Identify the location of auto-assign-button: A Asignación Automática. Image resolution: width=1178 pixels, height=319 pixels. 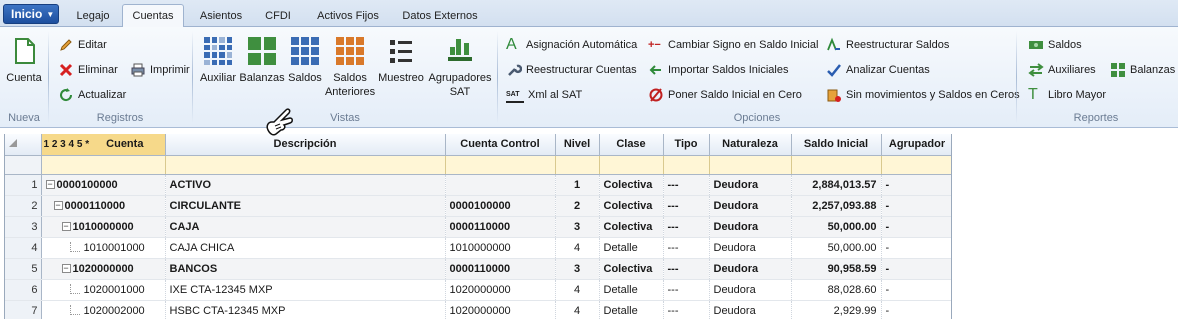
(571, 45).